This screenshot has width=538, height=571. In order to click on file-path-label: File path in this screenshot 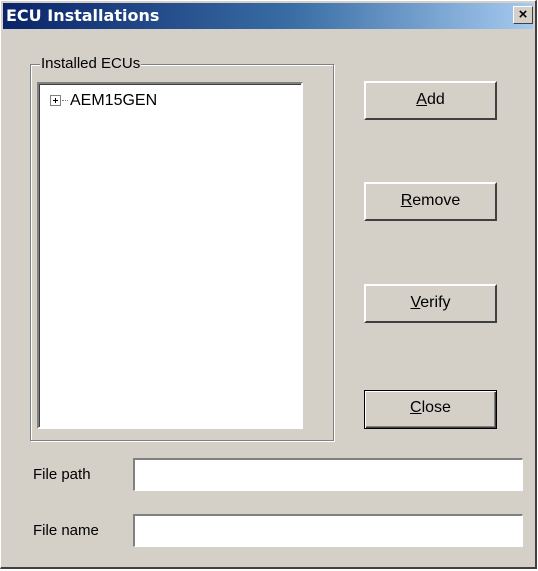, I will do `click(62, 474)`.